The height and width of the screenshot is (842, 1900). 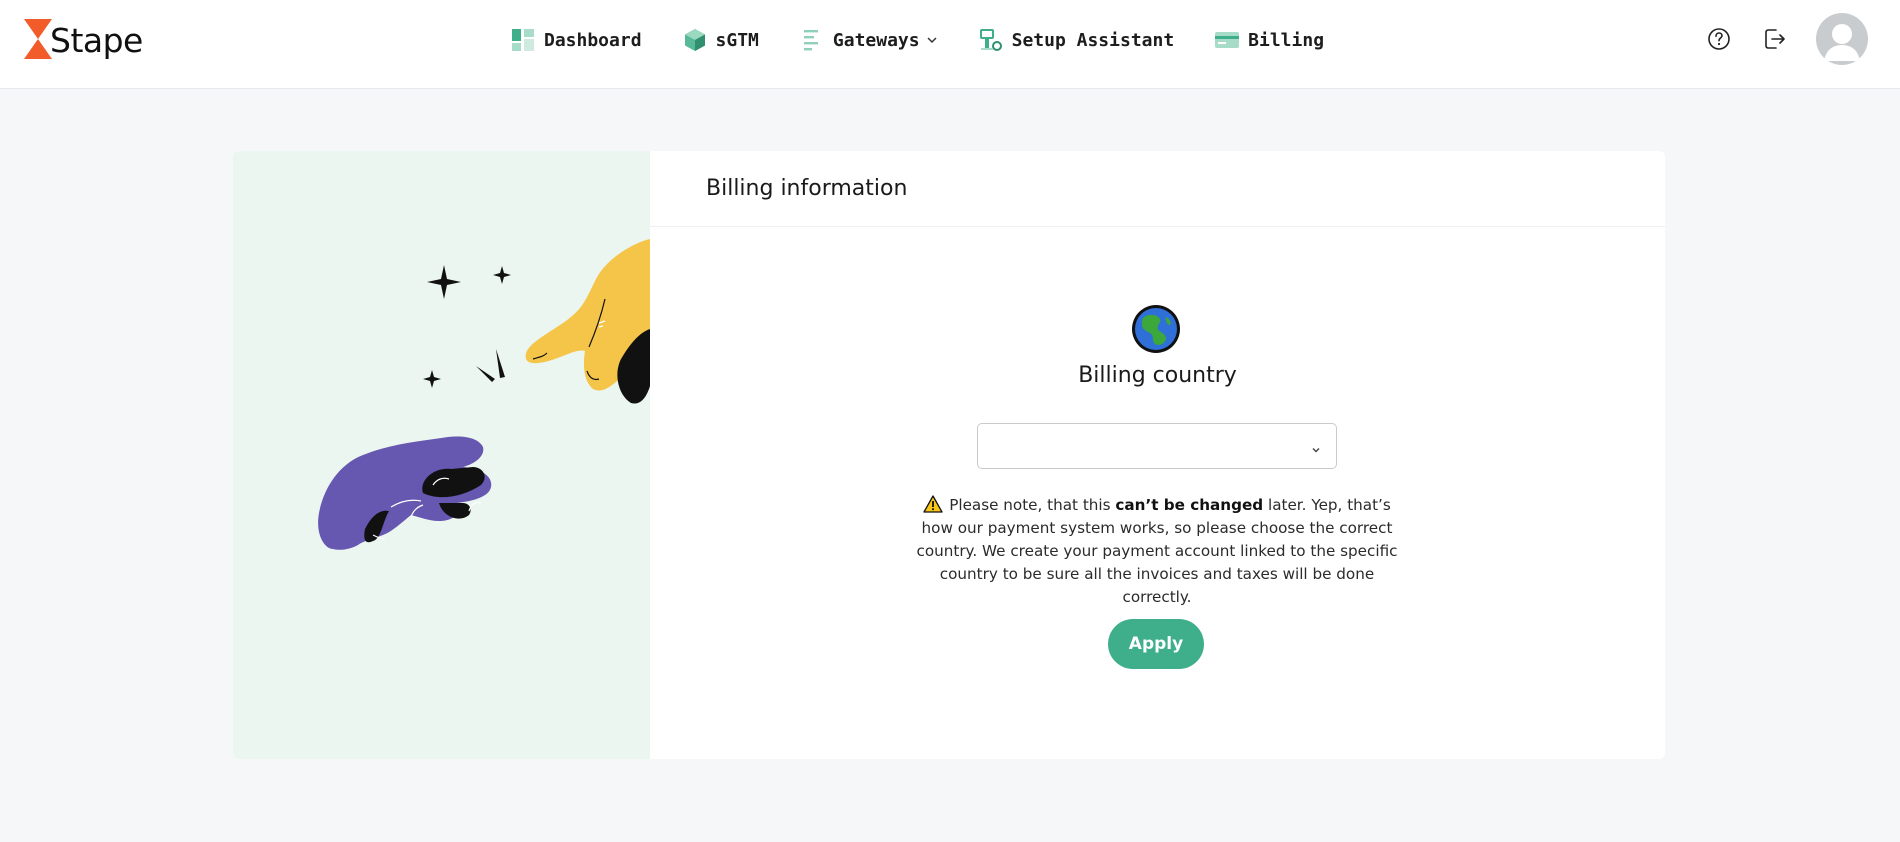 I want to click on avatar, so click(x=1842, y=39).